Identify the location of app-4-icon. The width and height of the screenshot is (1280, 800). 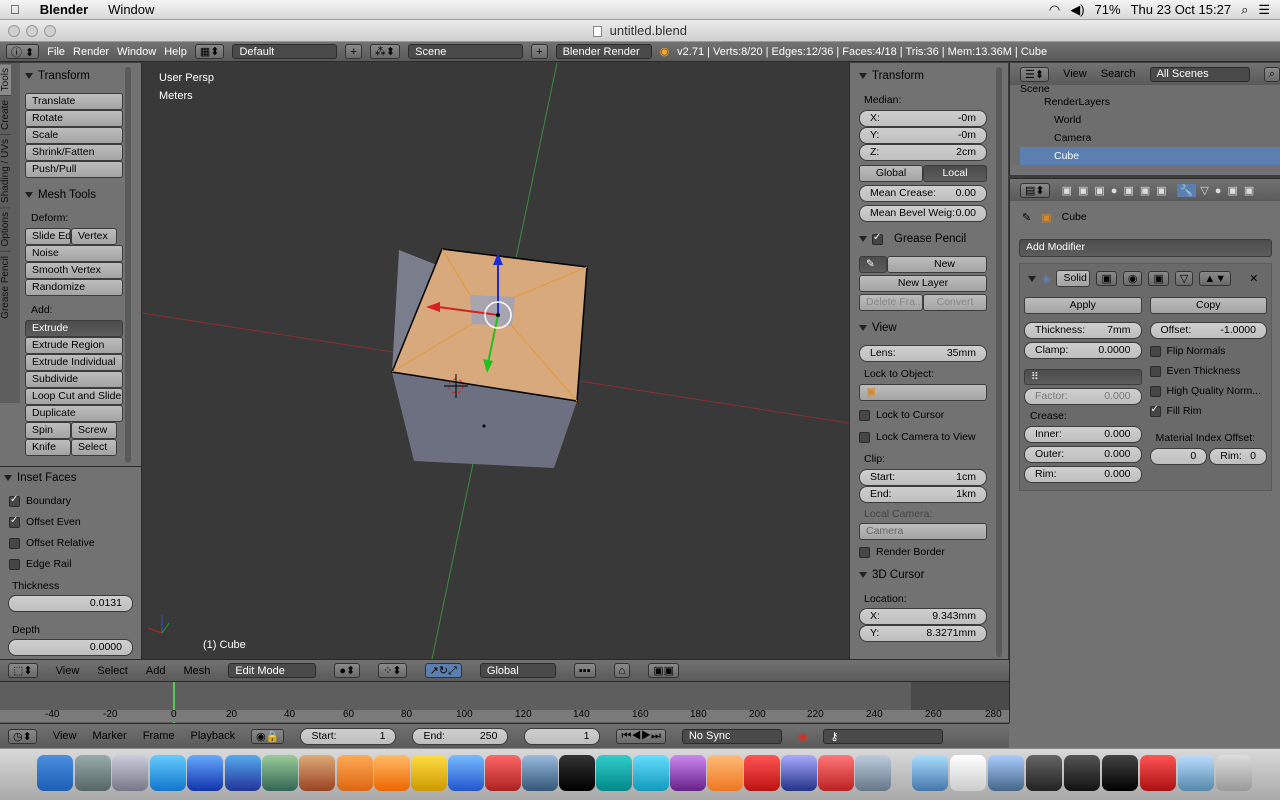
(651, 773).